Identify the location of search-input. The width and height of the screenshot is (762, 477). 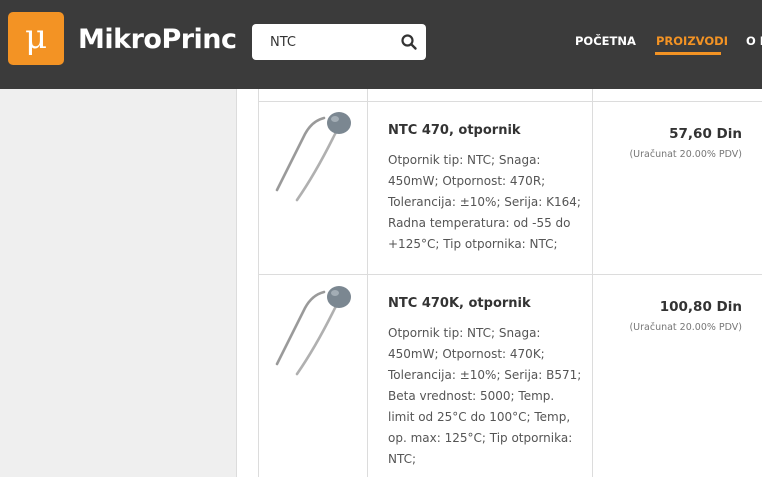
(330, 42).